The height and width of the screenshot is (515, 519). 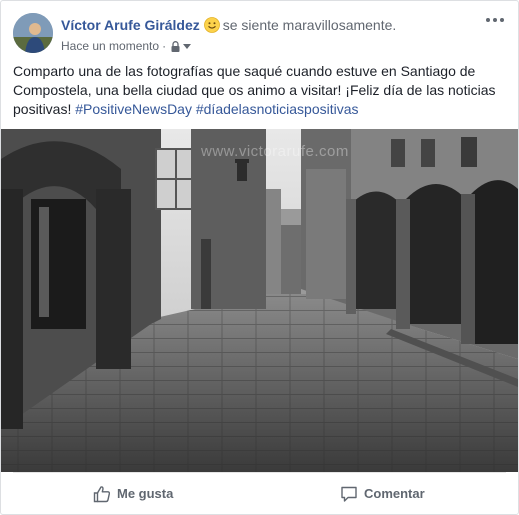 What do you see at coordinates (309, 25) in the screenshot?
I see `feeling-text: se siente maravillosamente.` at bounding box center [309, 25].